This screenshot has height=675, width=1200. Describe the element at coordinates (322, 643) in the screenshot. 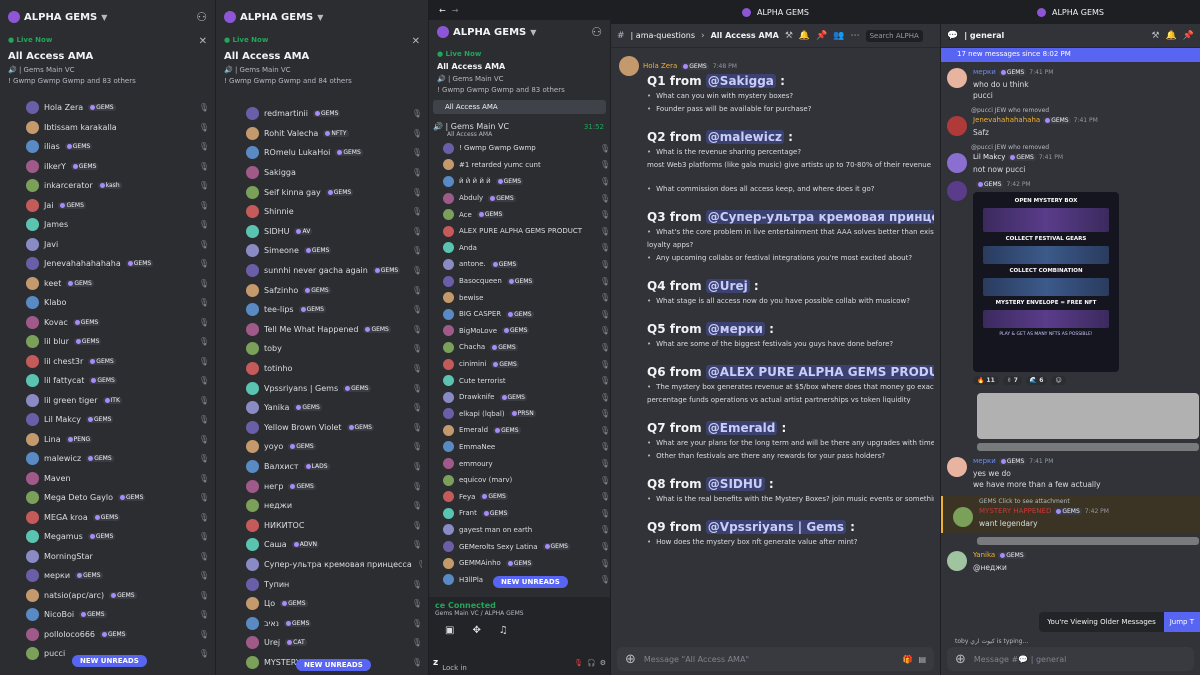

I see `member-row: Urej CAT 🎙` at that location.